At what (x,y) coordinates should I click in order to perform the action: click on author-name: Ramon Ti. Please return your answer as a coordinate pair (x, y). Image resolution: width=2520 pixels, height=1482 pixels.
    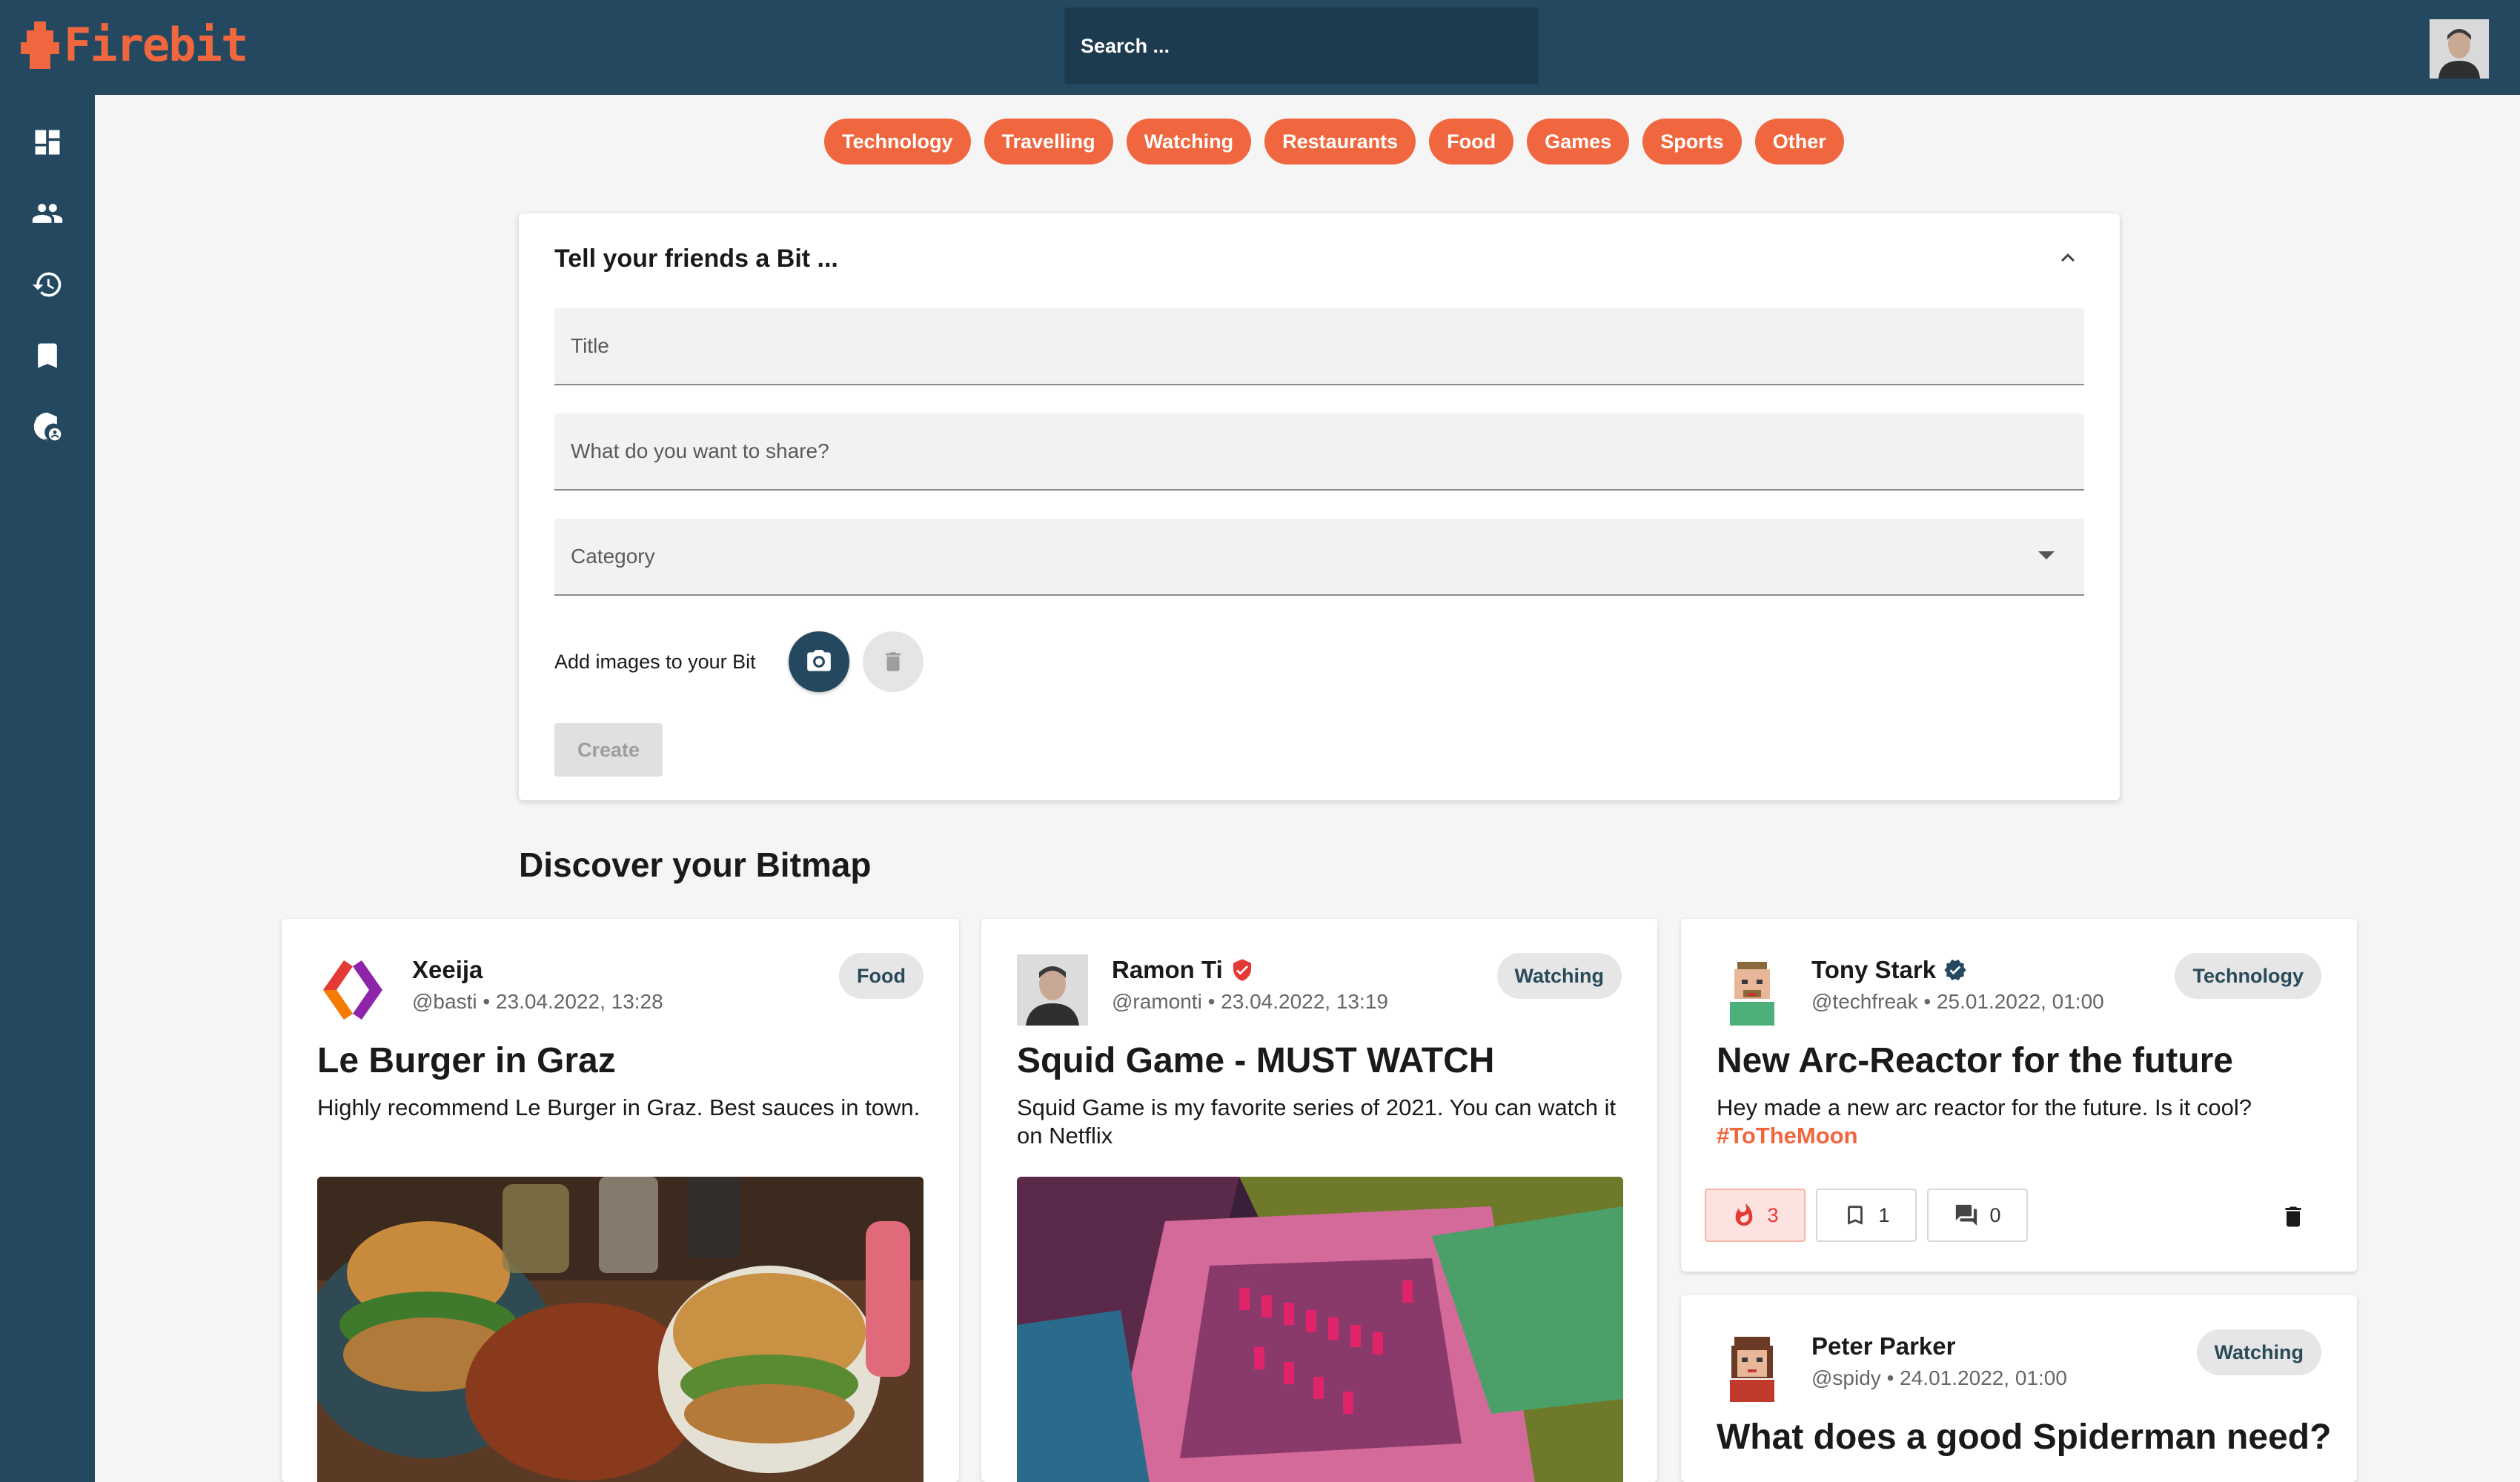
    Looking at the image, I should click on (1183, 970).